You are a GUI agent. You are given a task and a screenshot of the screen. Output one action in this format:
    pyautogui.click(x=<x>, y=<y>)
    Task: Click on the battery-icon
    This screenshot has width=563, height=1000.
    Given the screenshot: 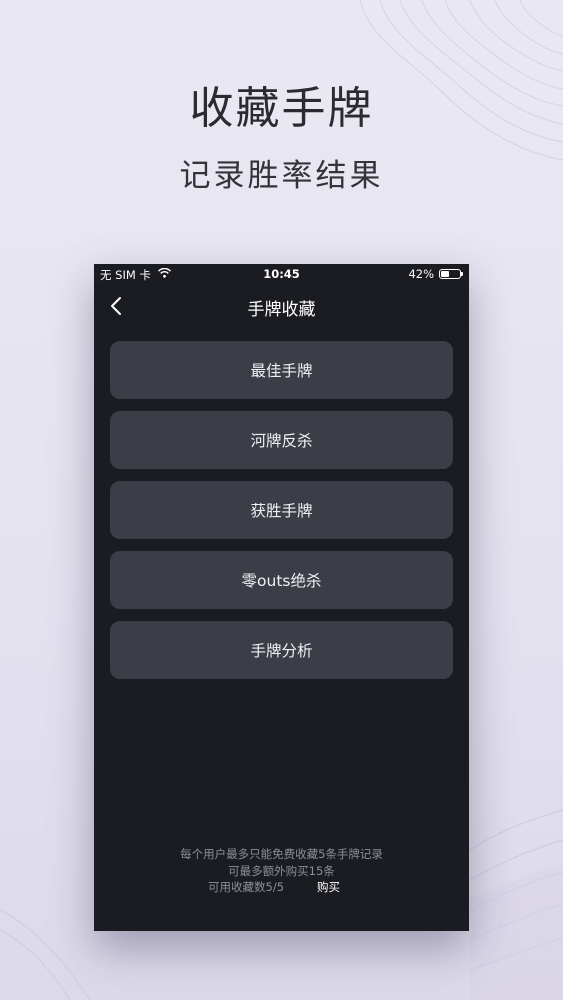 What is the action you would take?
    pyautogui.click(x=451, y=274)
    